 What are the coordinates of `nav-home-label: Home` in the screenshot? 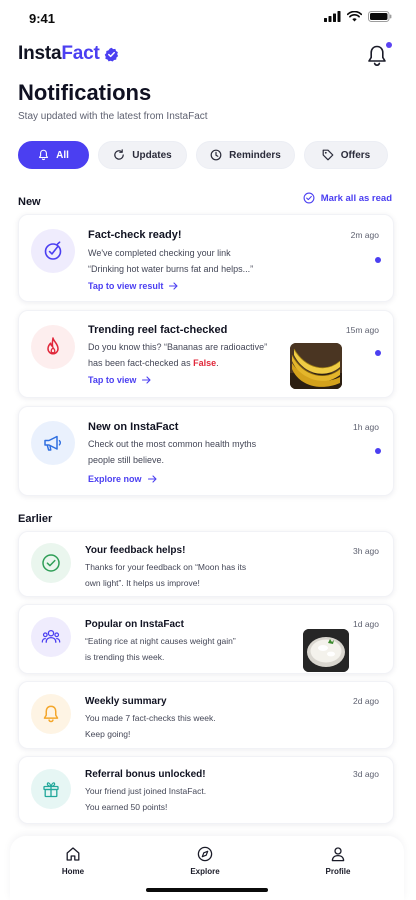 It's located at (73, 871).